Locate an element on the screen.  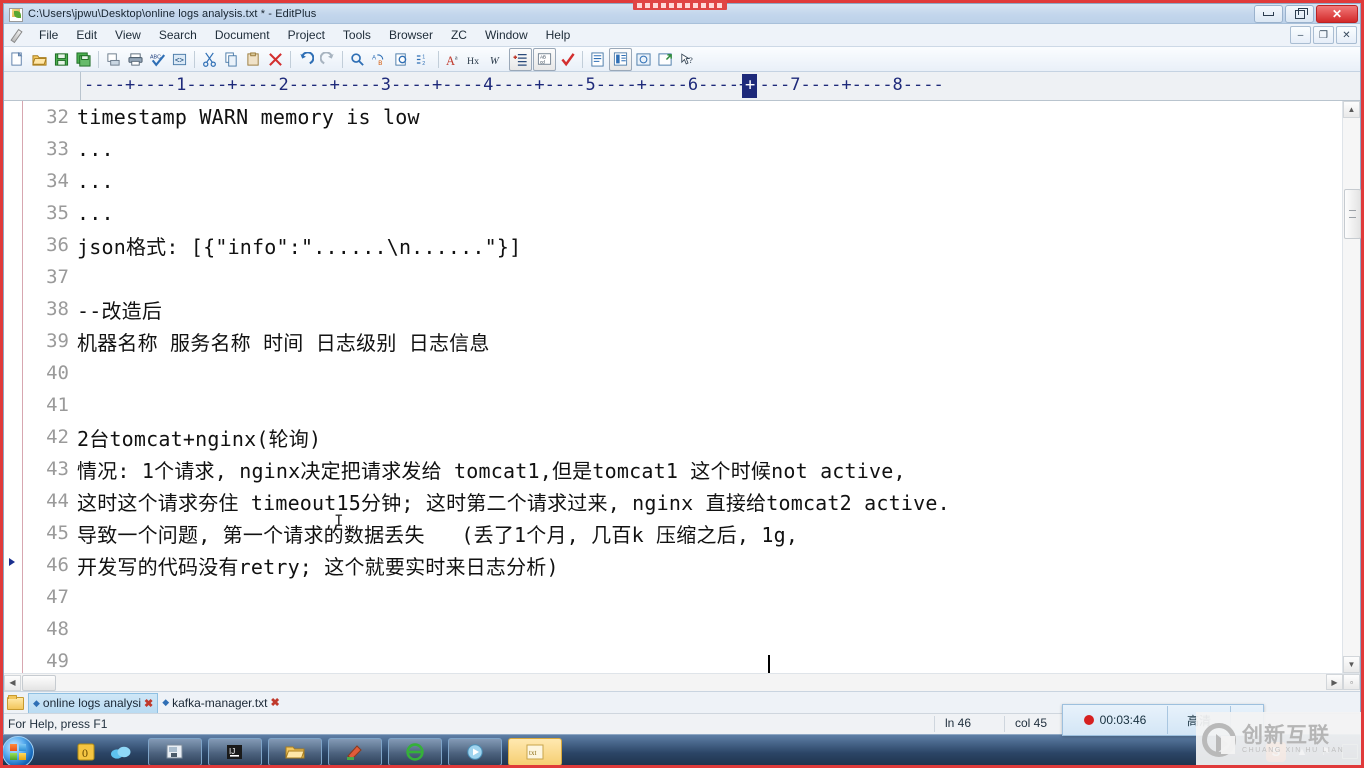
code-line: 39 机器名称 服务名称 时间 日志级别 日志信息 is located at coordinates (682, 341).